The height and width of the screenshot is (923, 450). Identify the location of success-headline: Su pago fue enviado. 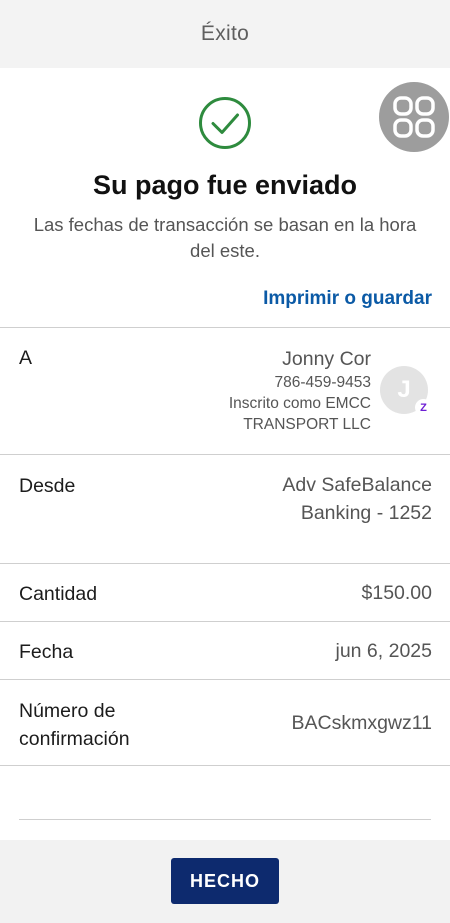
(225, 185).